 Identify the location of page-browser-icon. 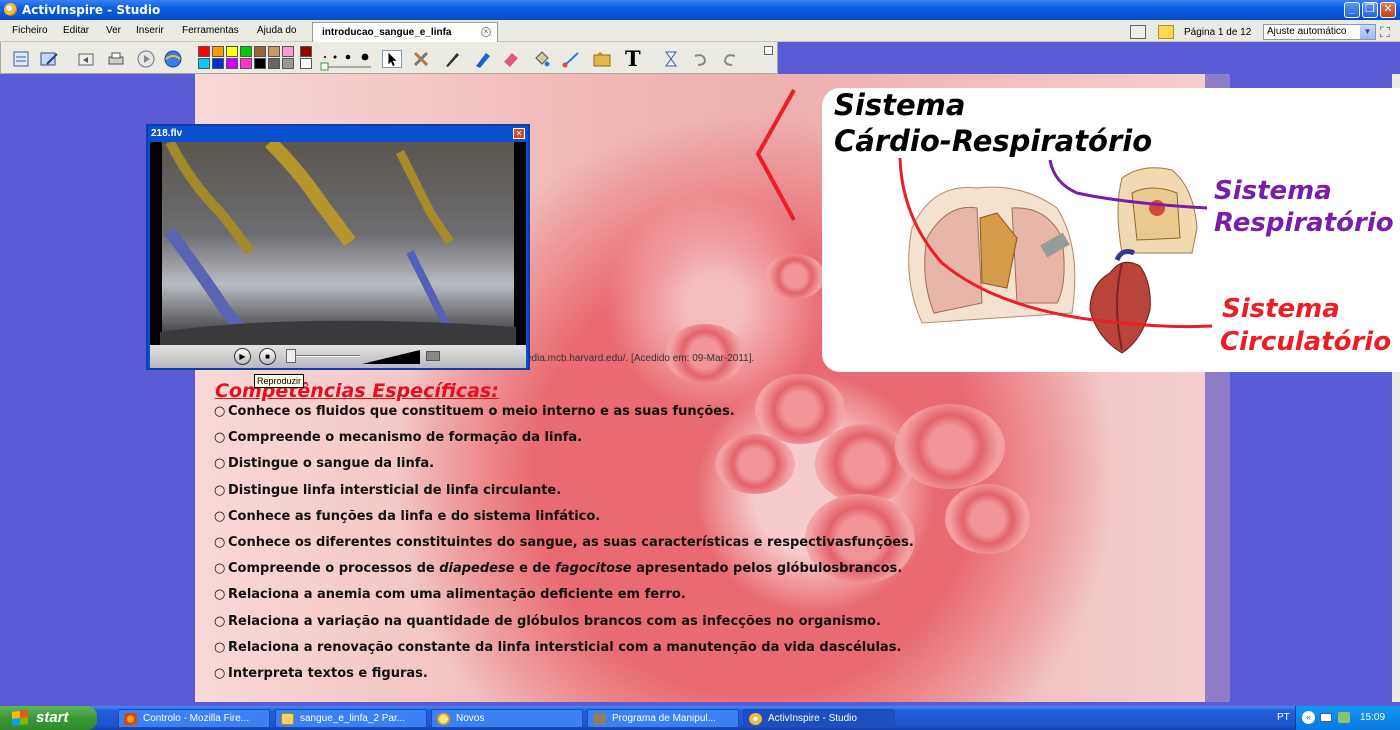
(1138, 32).